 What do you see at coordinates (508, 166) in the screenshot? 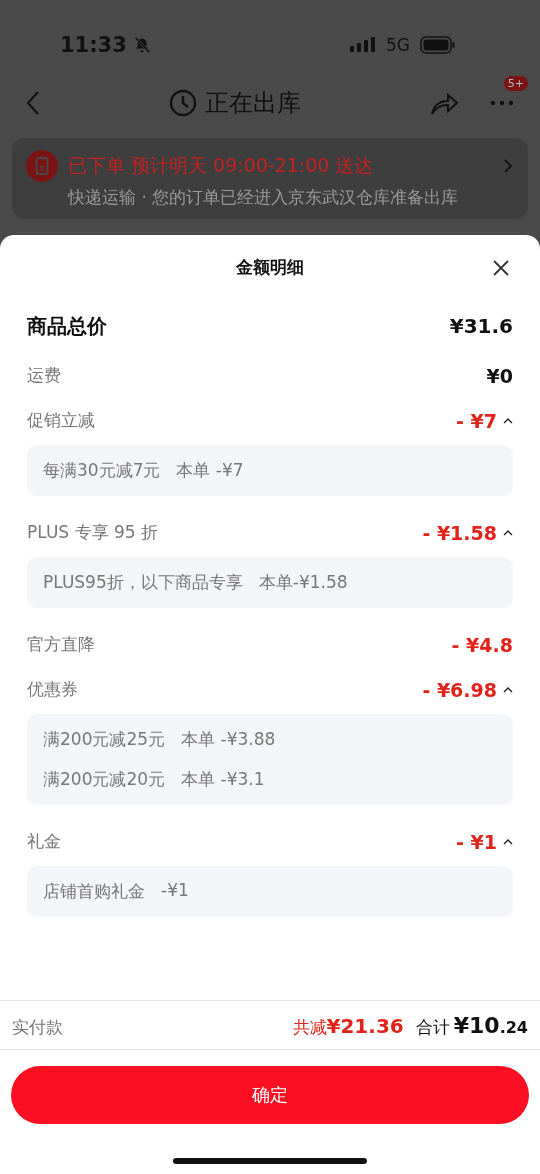
I see `chevron-right-icon` at bounding box center [508, 166].